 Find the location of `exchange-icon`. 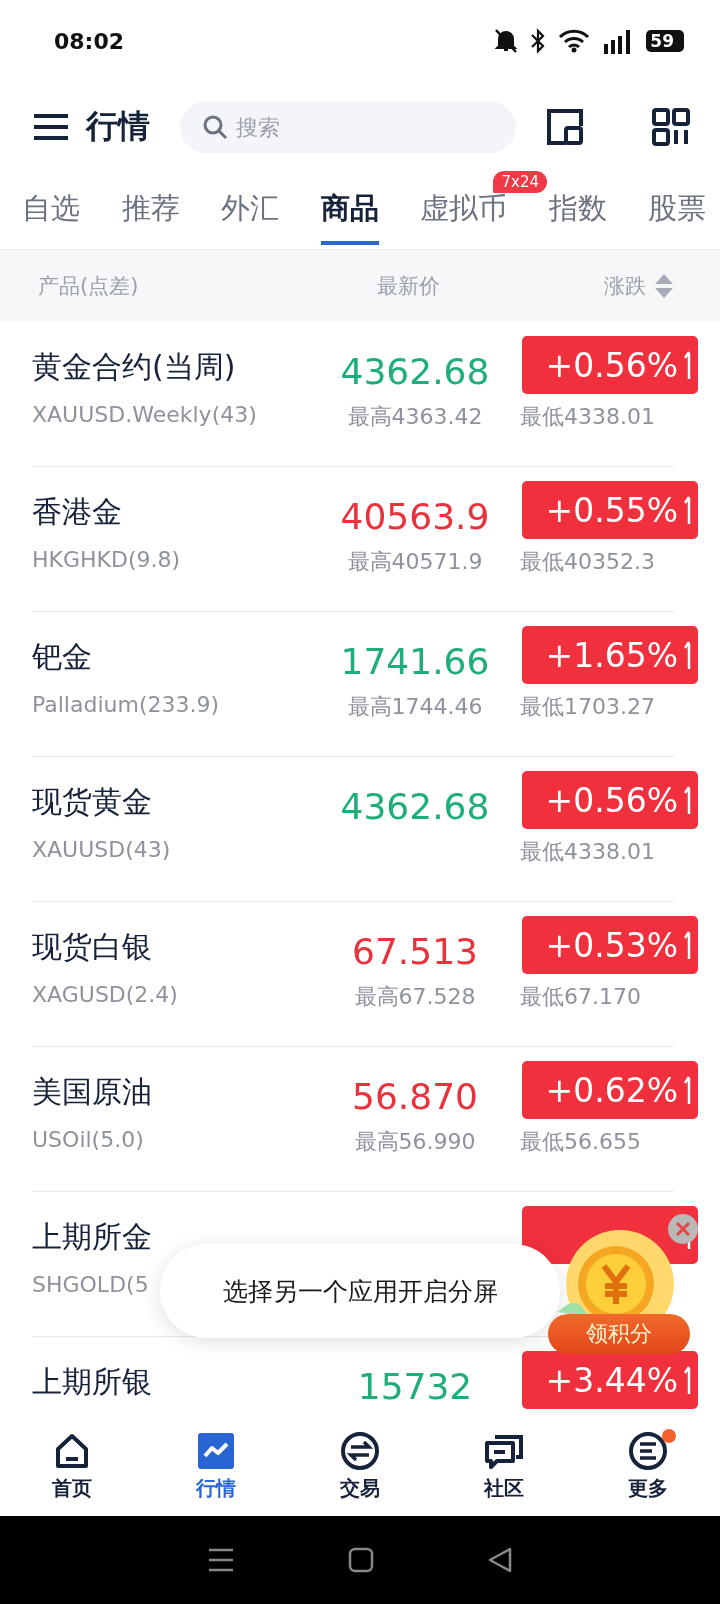

exchange-icon is located at coordinates (360, 1450).